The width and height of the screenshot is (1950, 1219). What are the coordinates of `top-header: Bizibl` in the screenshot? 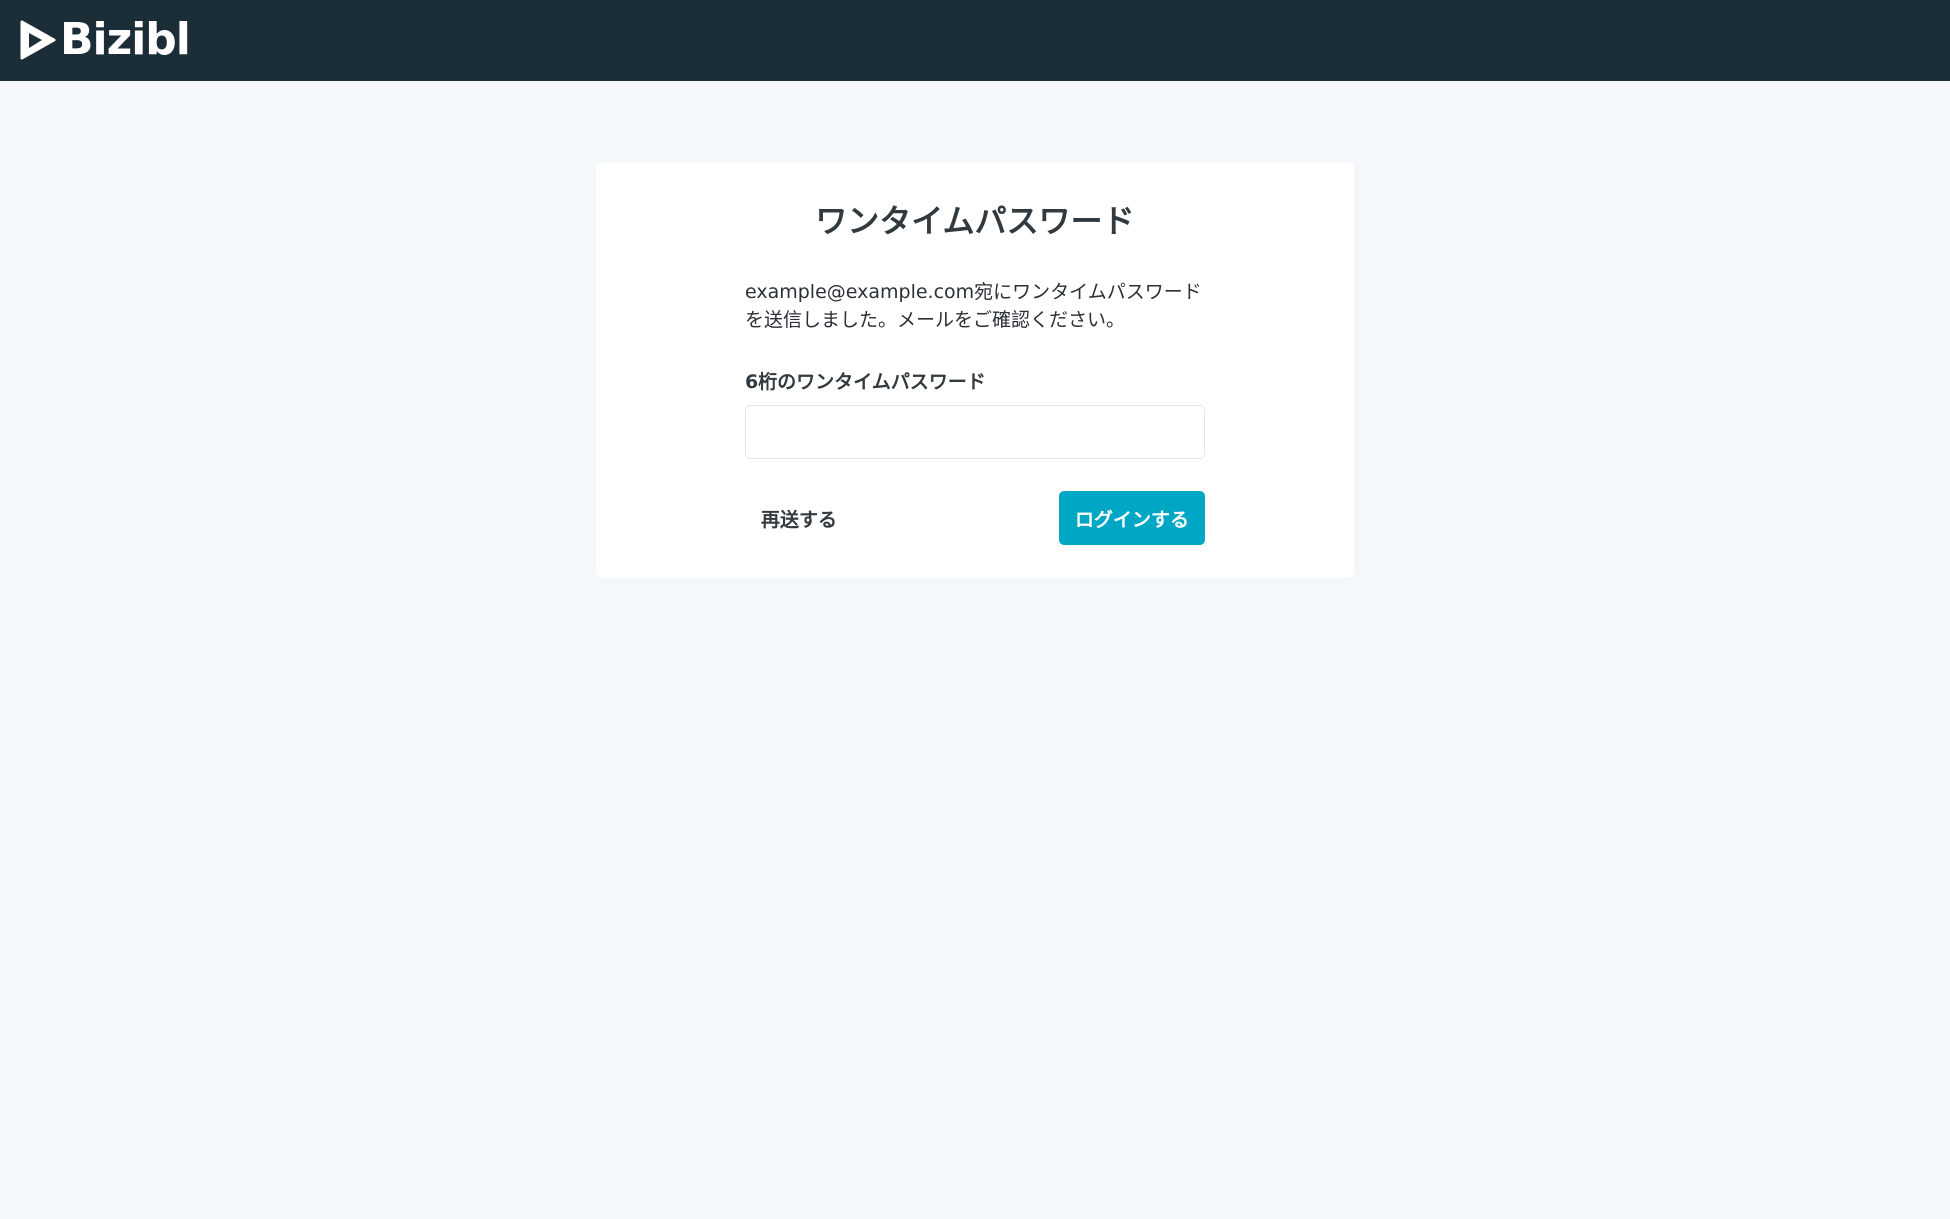 It's located at (975, 40).